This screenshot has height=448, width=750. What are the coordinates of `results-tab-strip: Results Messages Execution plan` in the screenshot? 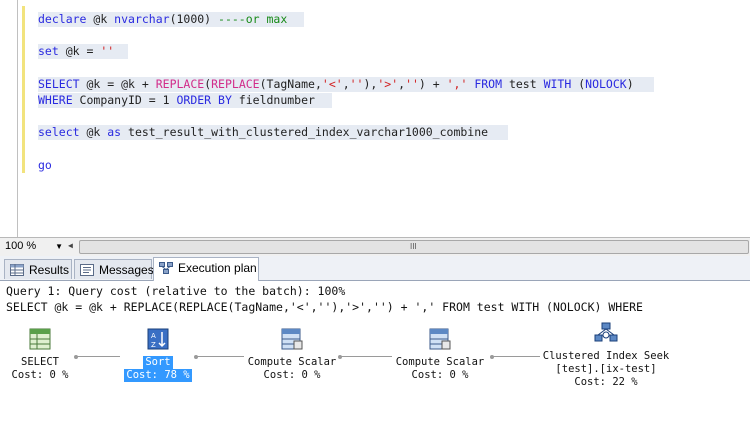 It's located at (375, 268).